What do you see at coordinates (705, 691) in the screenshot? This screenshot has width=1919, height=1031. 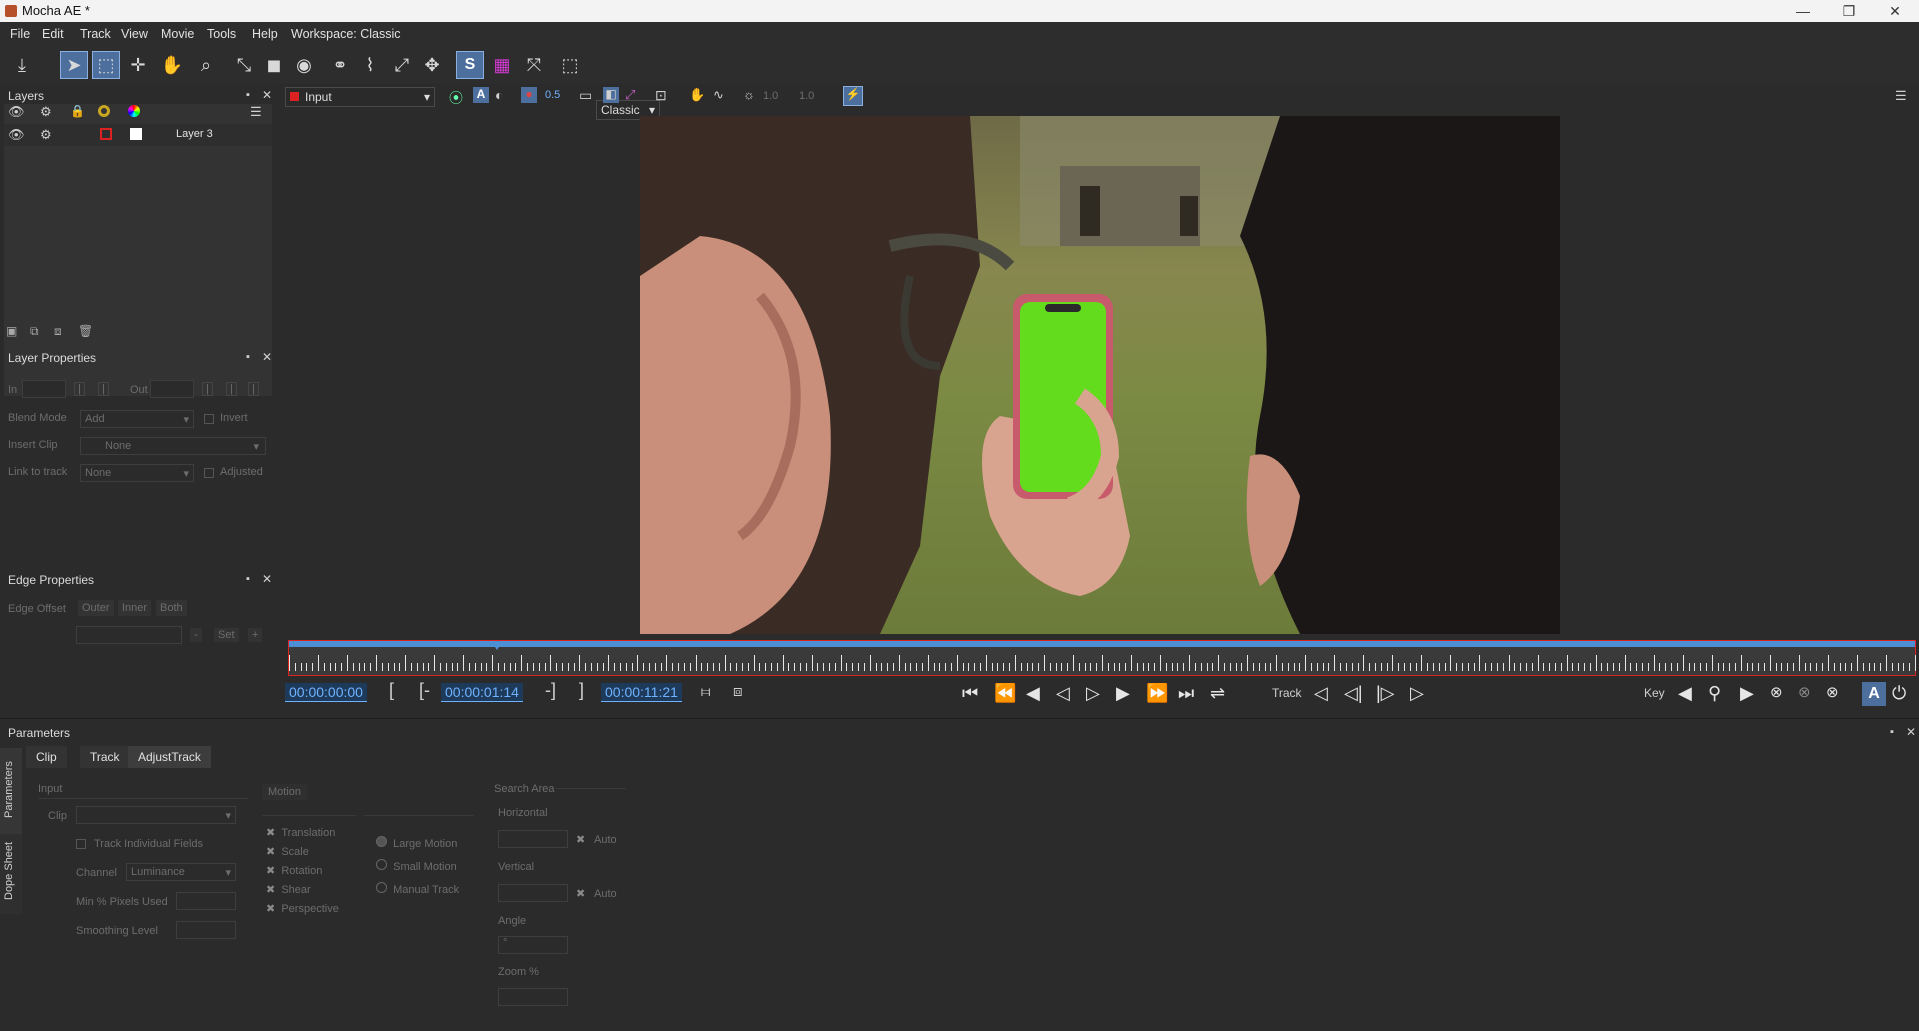 I see `trim-icon: ⧦` at bounding box center [705, 691].